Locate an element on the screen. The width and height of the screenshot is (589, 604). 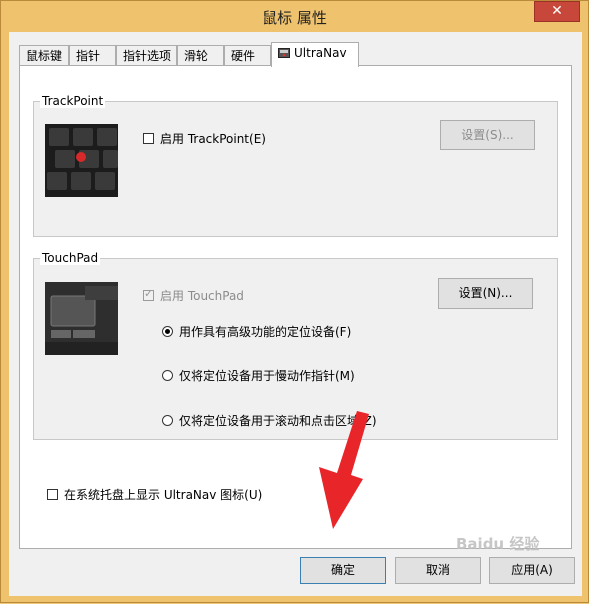
cancel-button: 取消 is located at coordinates (438, 570).